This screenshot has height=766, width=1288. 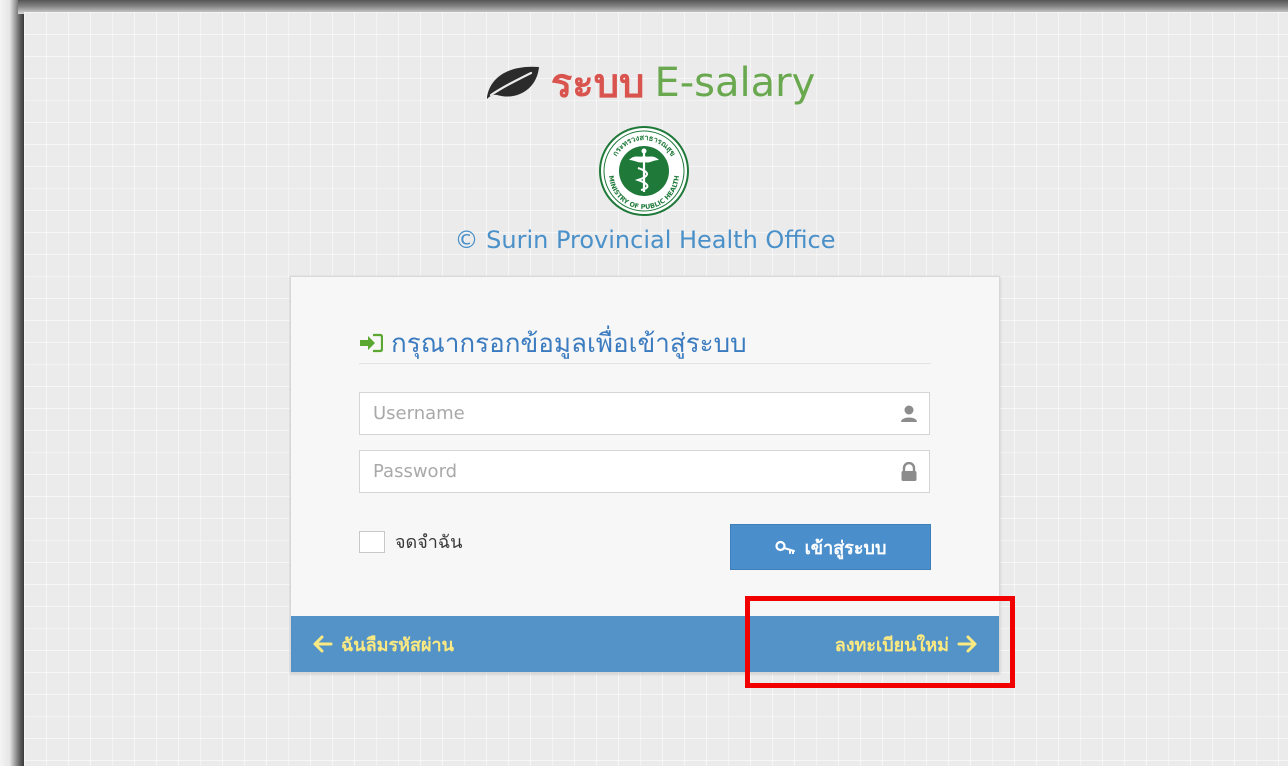 I want to click on brand-title: ระบบ E-salary, so click(x=648, y=83).